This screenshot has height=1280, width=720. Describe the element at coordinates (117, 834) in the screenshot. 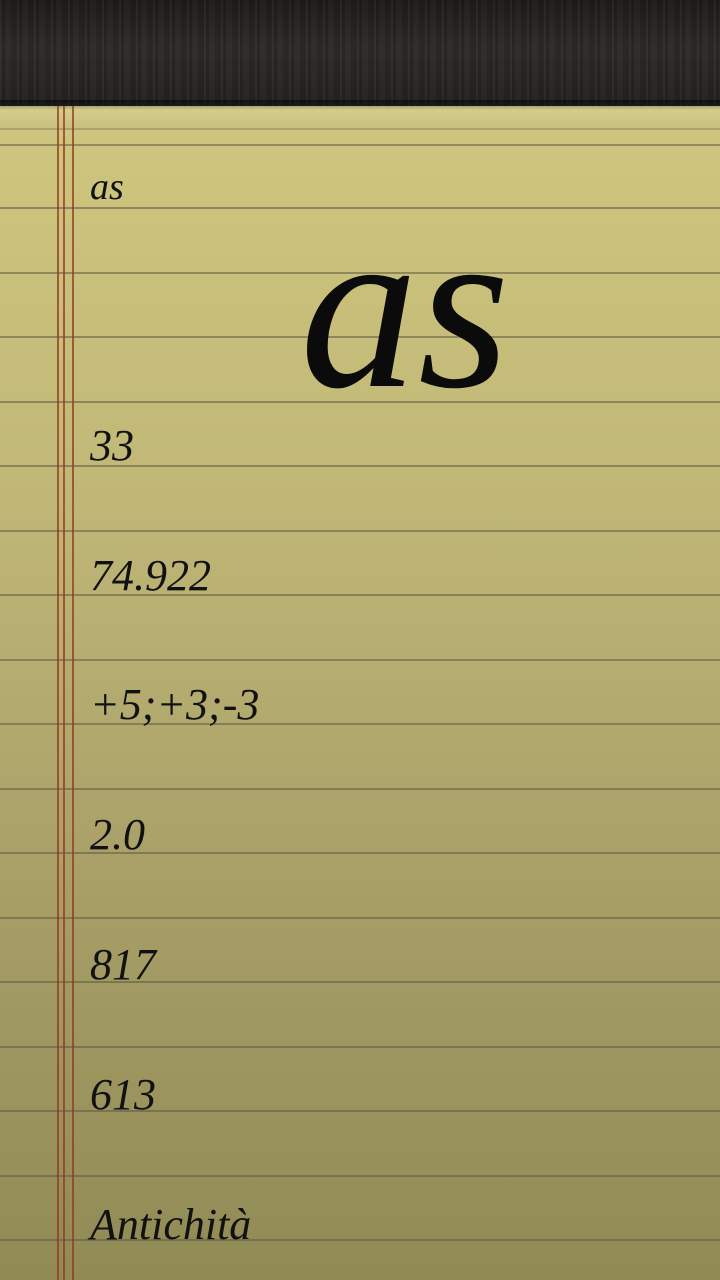

I see `electronegativity: 2.0` at that location.